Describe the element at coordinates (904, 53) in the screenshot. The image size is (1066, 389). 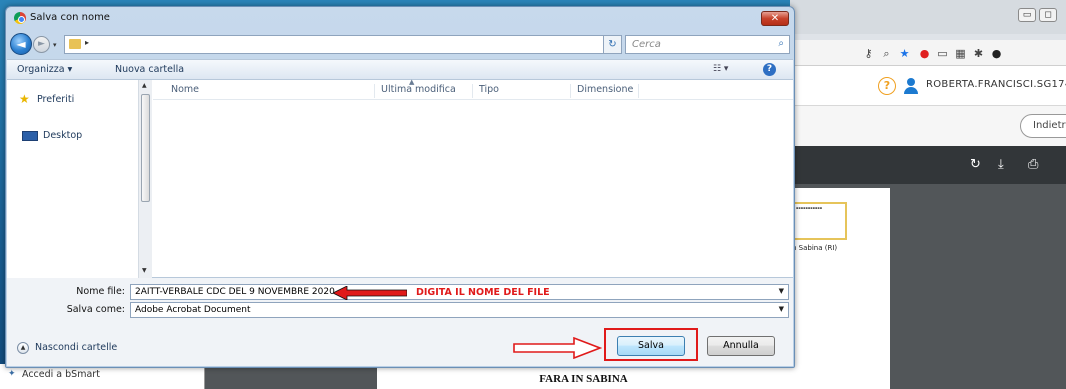
I see `bookmark-star-icon: ★` at that location.